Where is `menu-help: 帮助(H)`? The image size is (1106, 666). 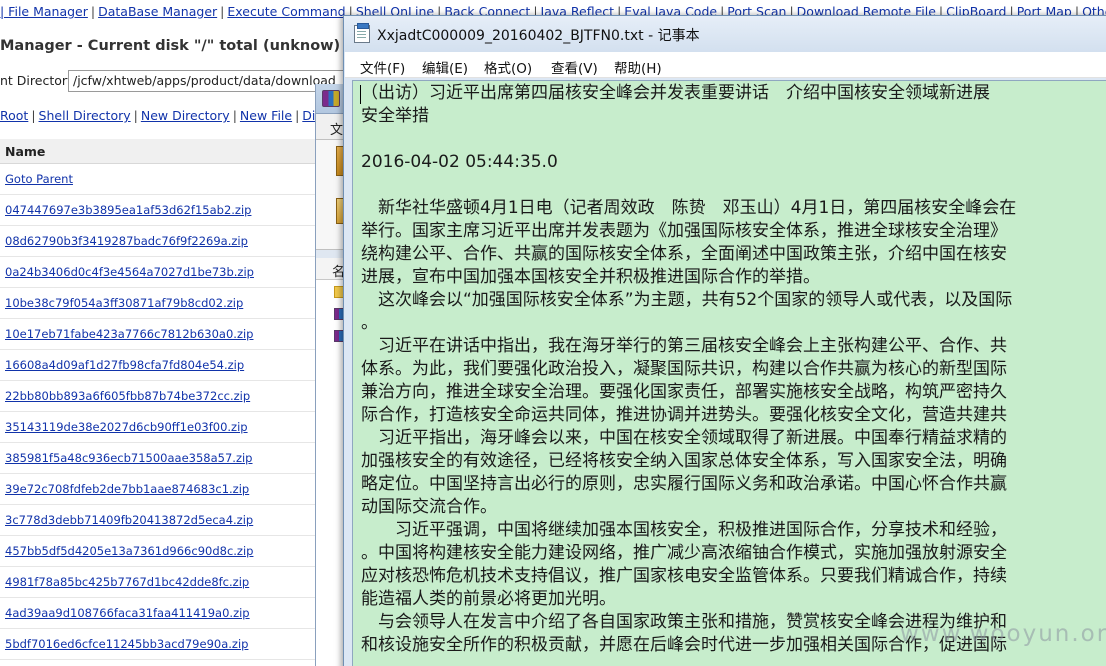 menu-help: 帮助(H) is located at coordinates (638, 67).